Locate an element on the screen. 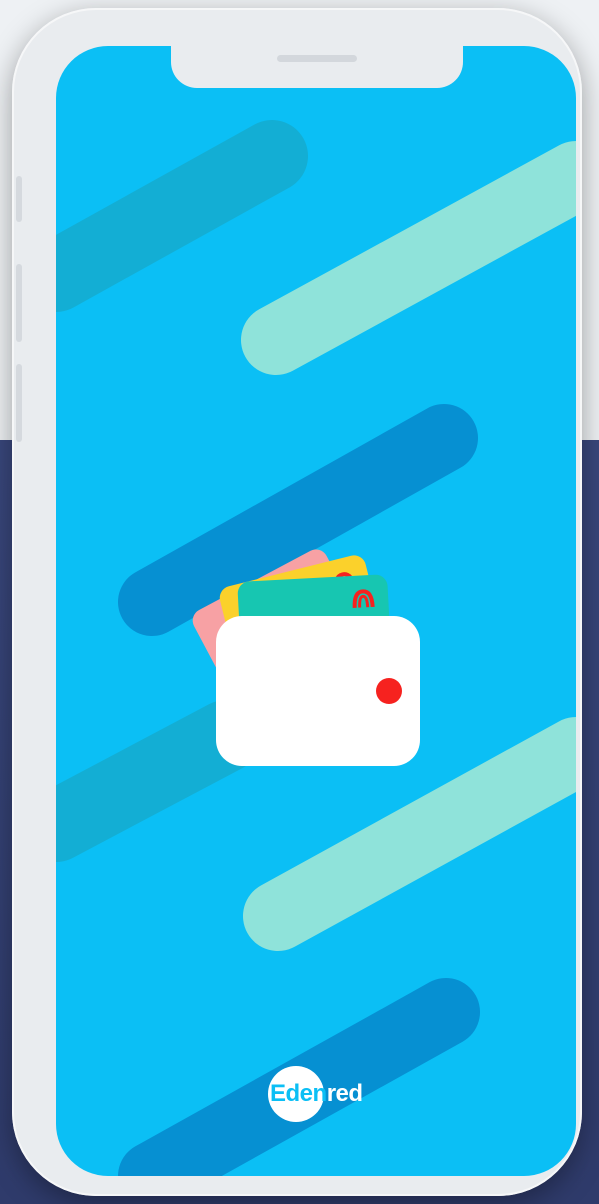 Image resolution: width=599 pixels, height=1204 pixels. stripe-mint-lower is located at coordinates (409, 834).